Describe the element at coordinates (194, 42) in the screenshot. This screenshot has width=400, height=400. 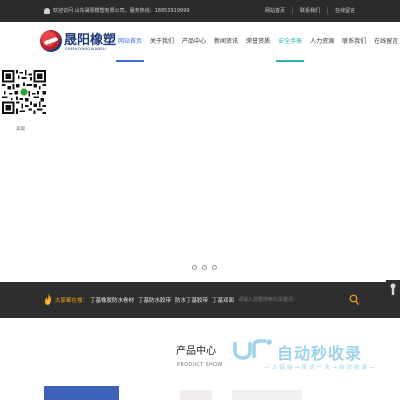
I see `nav-item-products: 产品中心` at that location.